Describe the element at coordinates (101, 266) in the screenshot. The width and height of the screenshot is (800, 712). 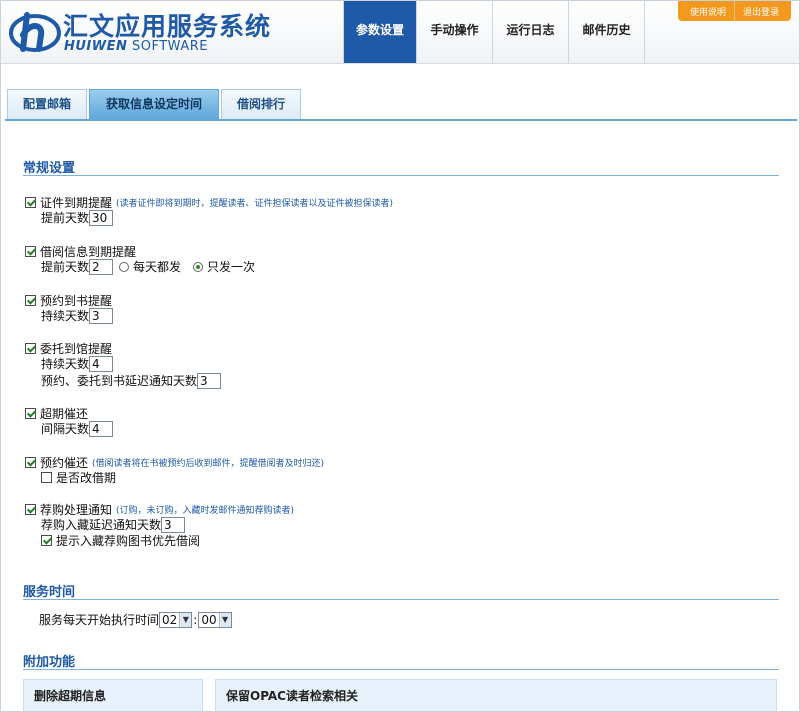
I see `loan-days-input: 2` at that location.